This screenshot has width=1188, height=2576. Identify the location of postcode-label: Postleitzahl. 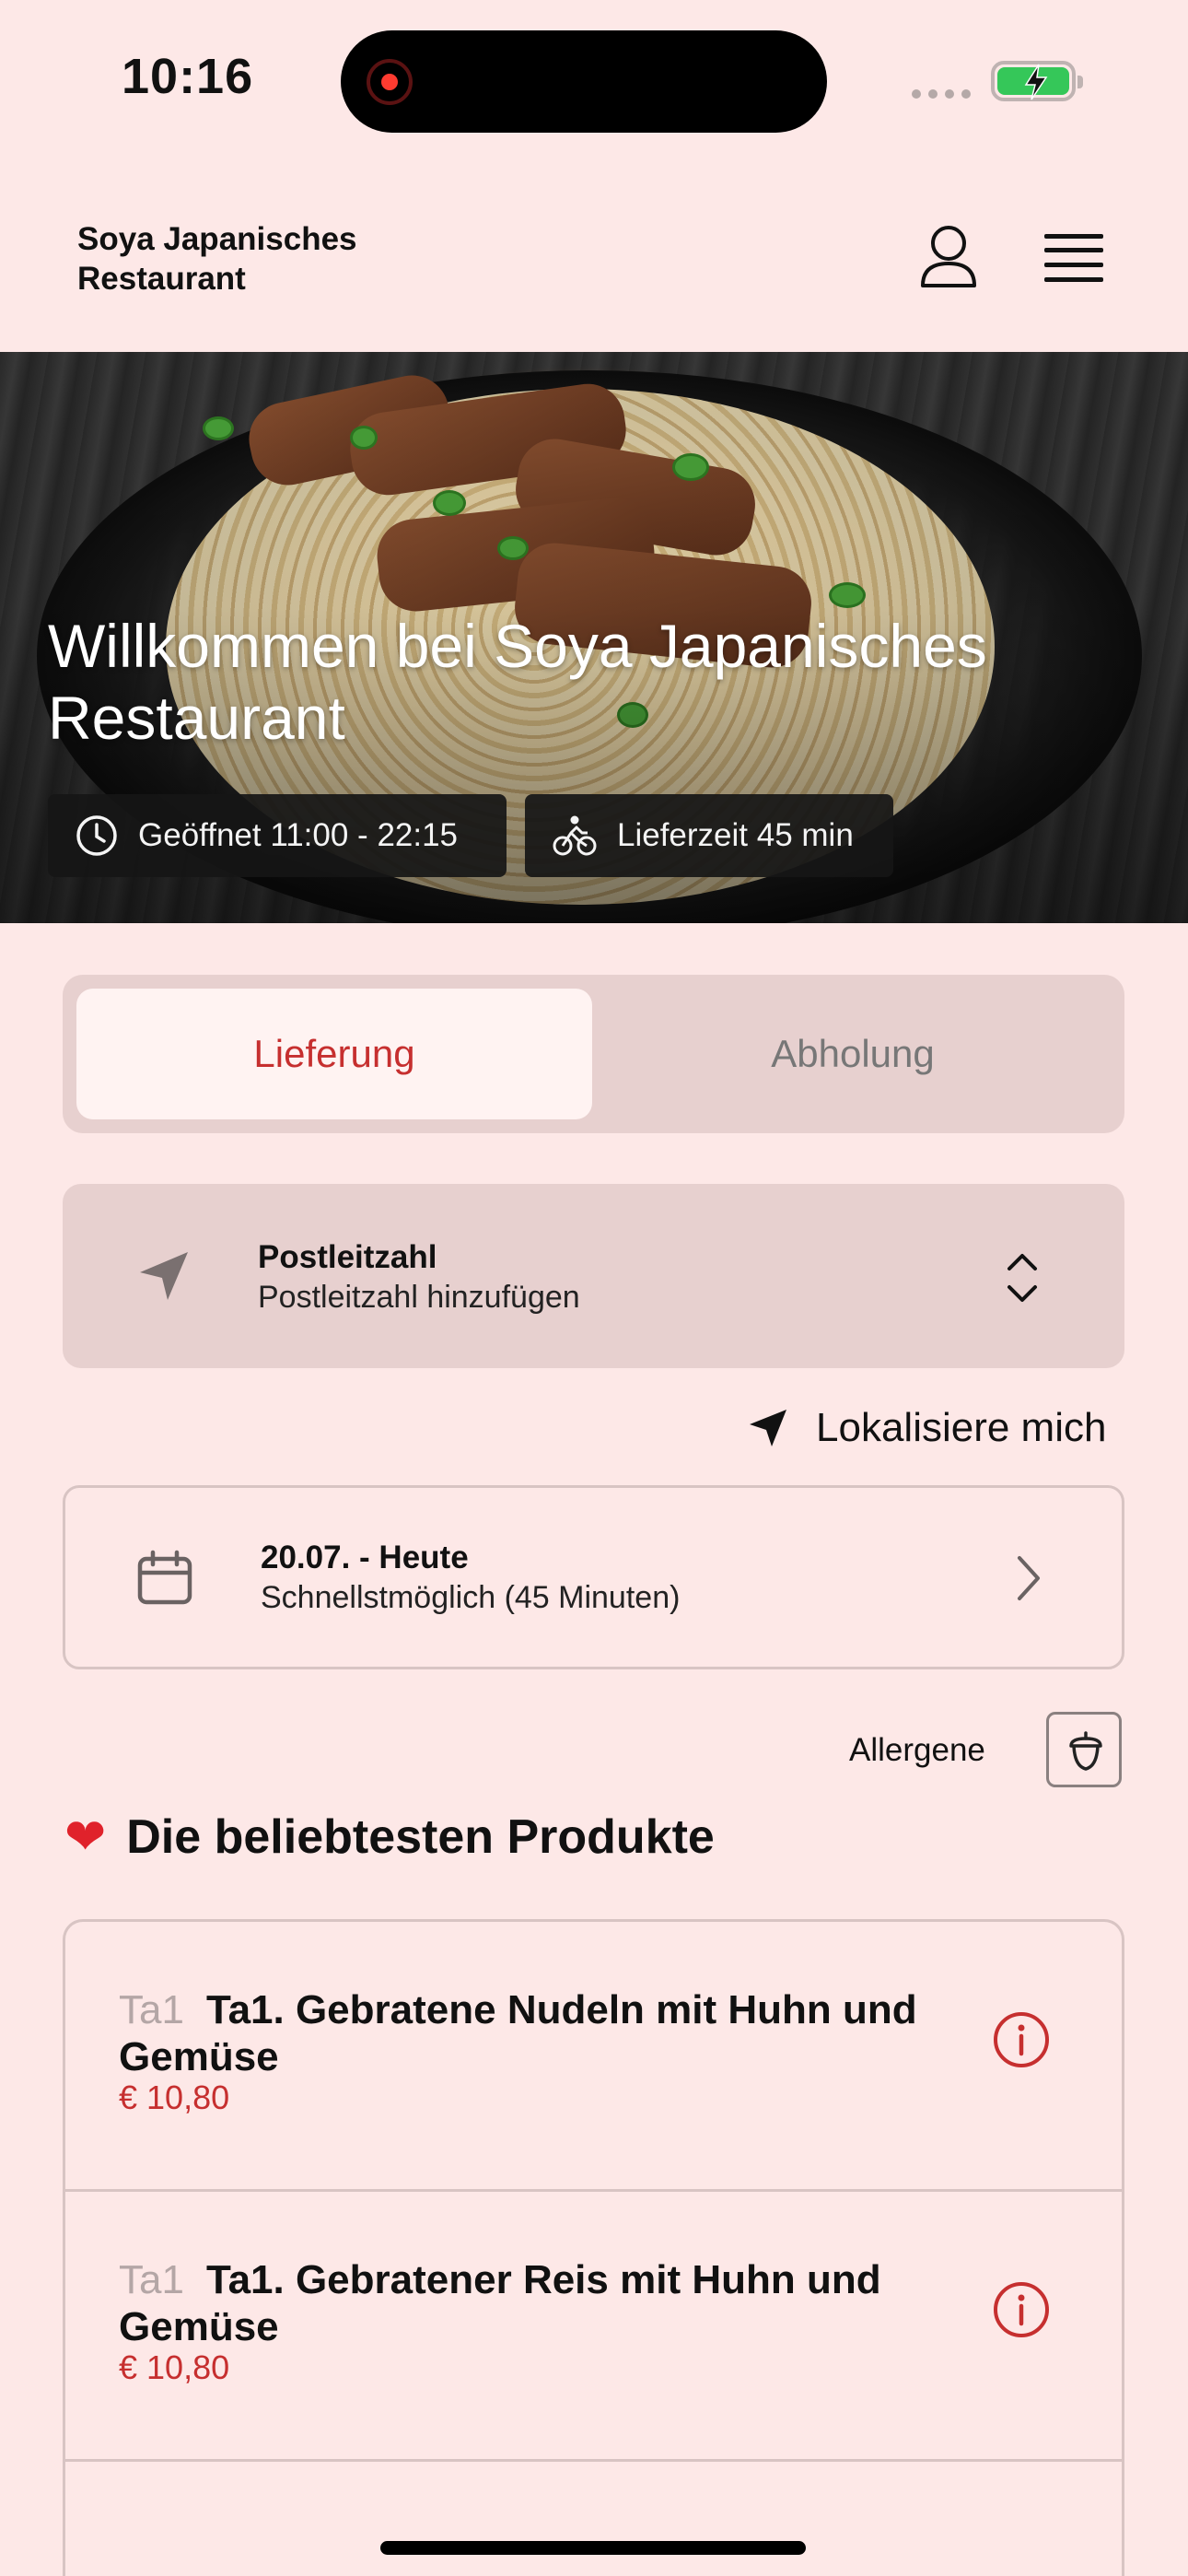
(347, 1257).